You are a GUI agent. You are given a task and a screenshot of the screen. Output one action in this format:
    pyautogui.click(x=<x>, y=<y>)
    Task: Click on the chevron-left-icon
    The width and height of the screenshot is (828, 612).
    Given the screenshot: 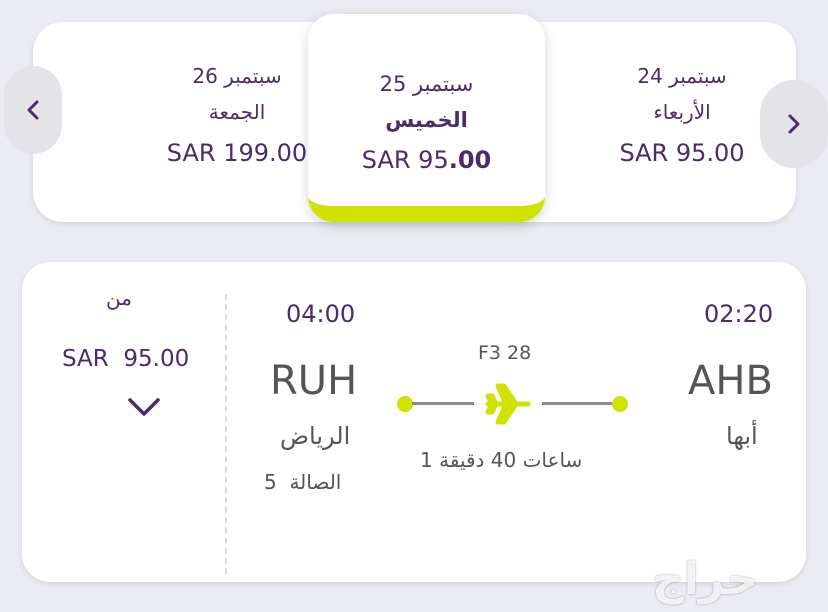 What is the action you would take?
    pyautogui.click(x=33, y=110)
    